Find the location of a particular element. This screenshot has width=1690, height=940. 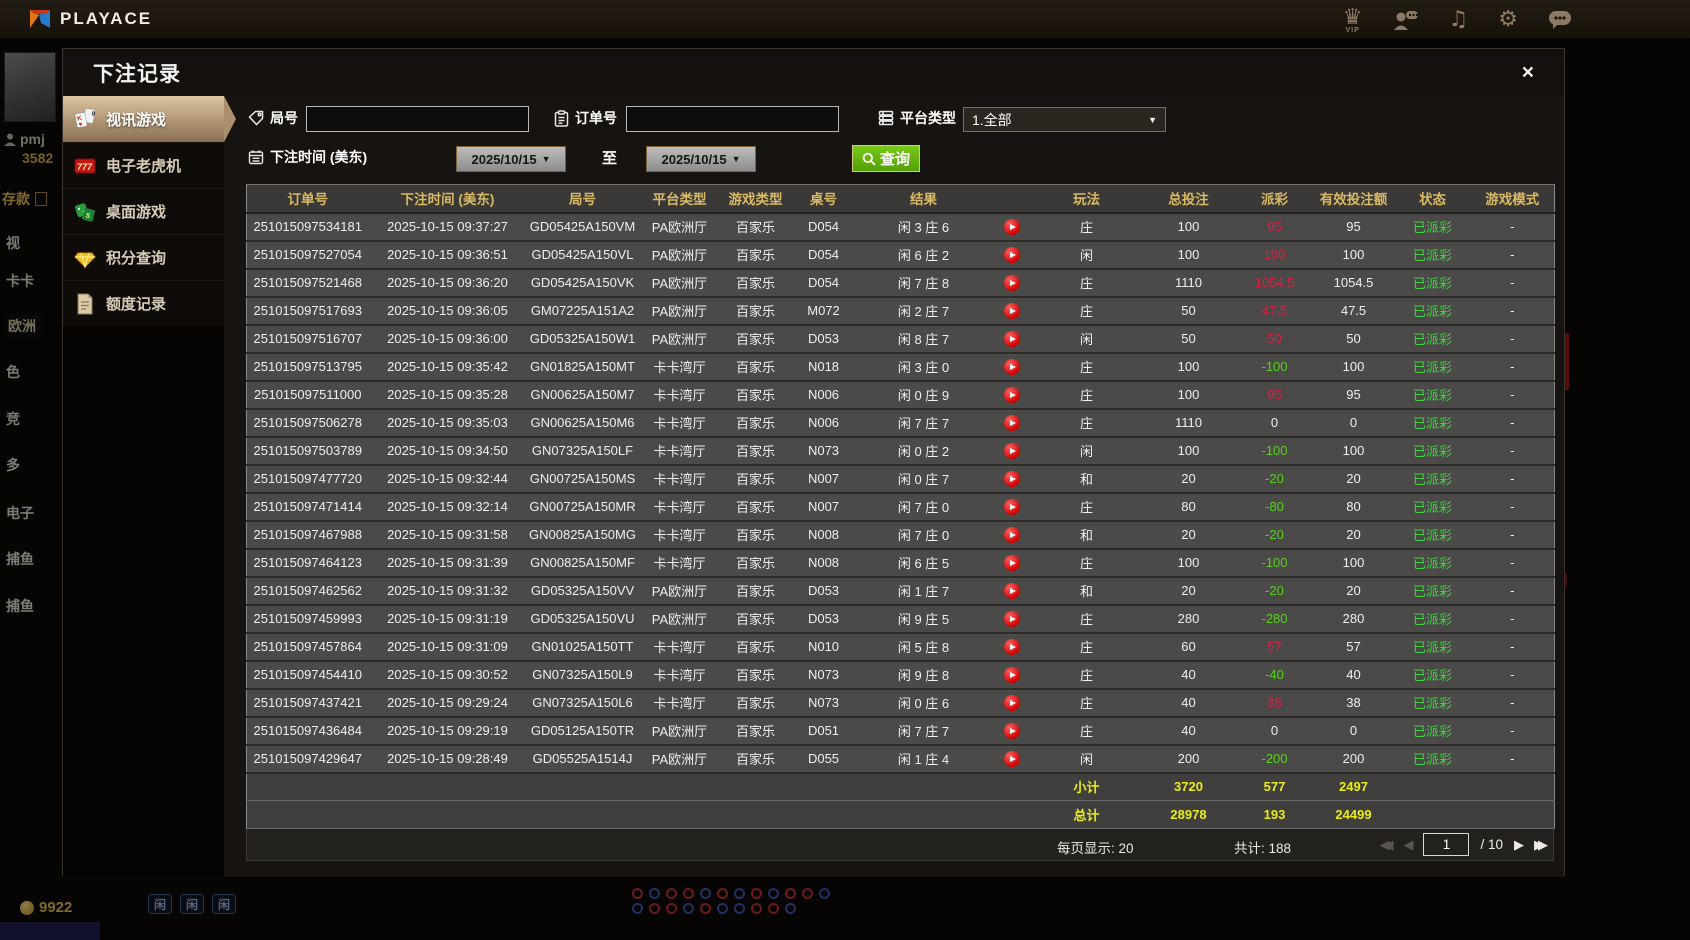

cell-result: 闲 0 庄 6 is located at coordinates (923, 703).